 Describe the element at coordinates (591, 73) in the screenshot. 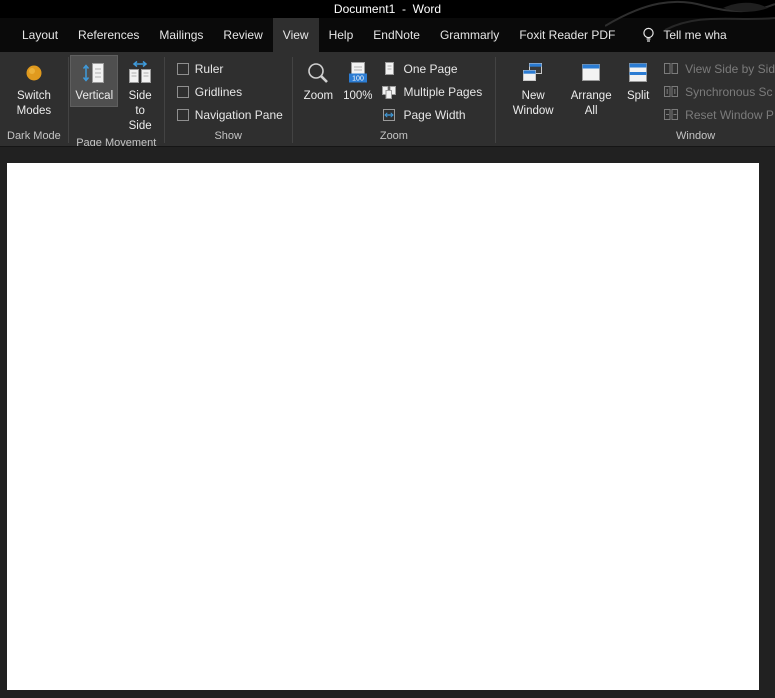

I see `arrange-all-icon` at that location.